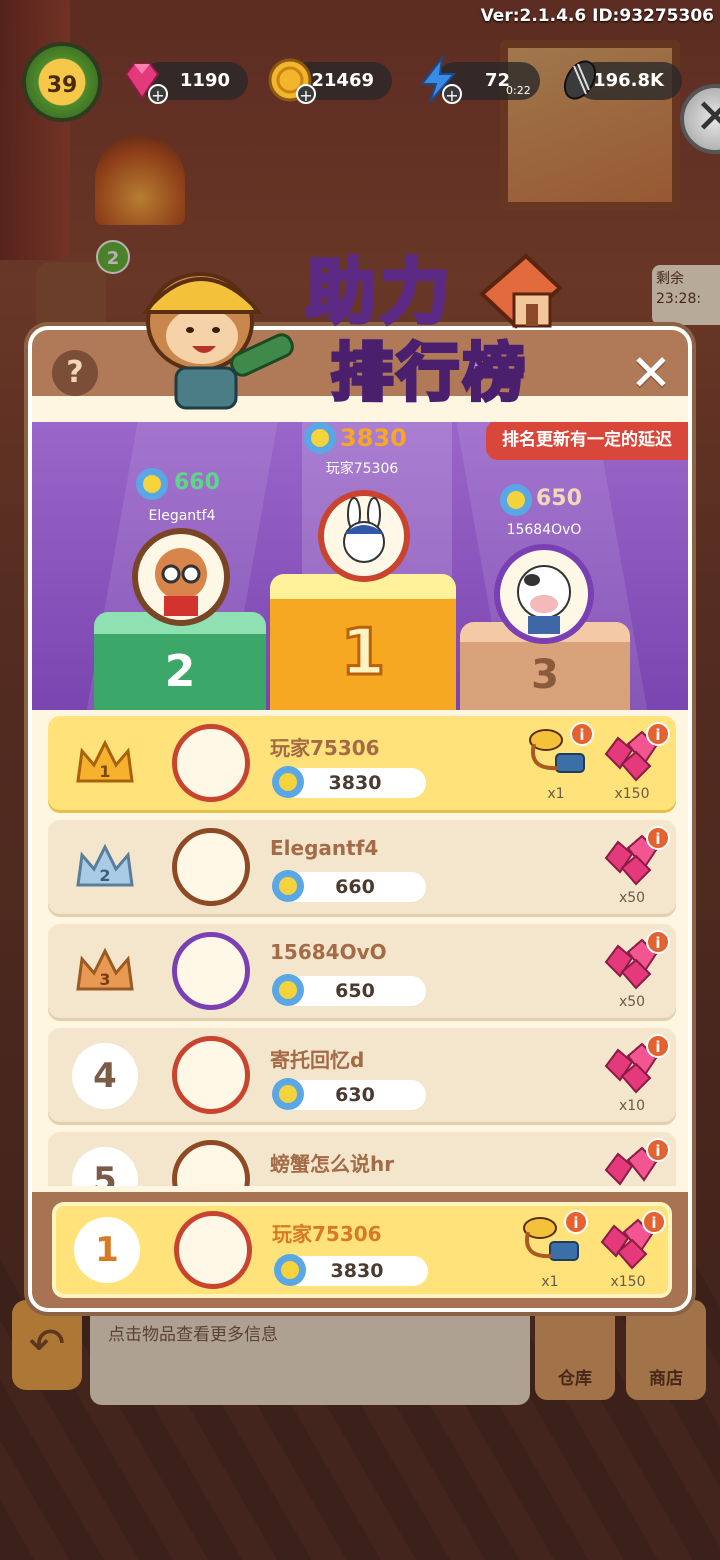  I want to click on podium-3-avatar, so click(544, 594).